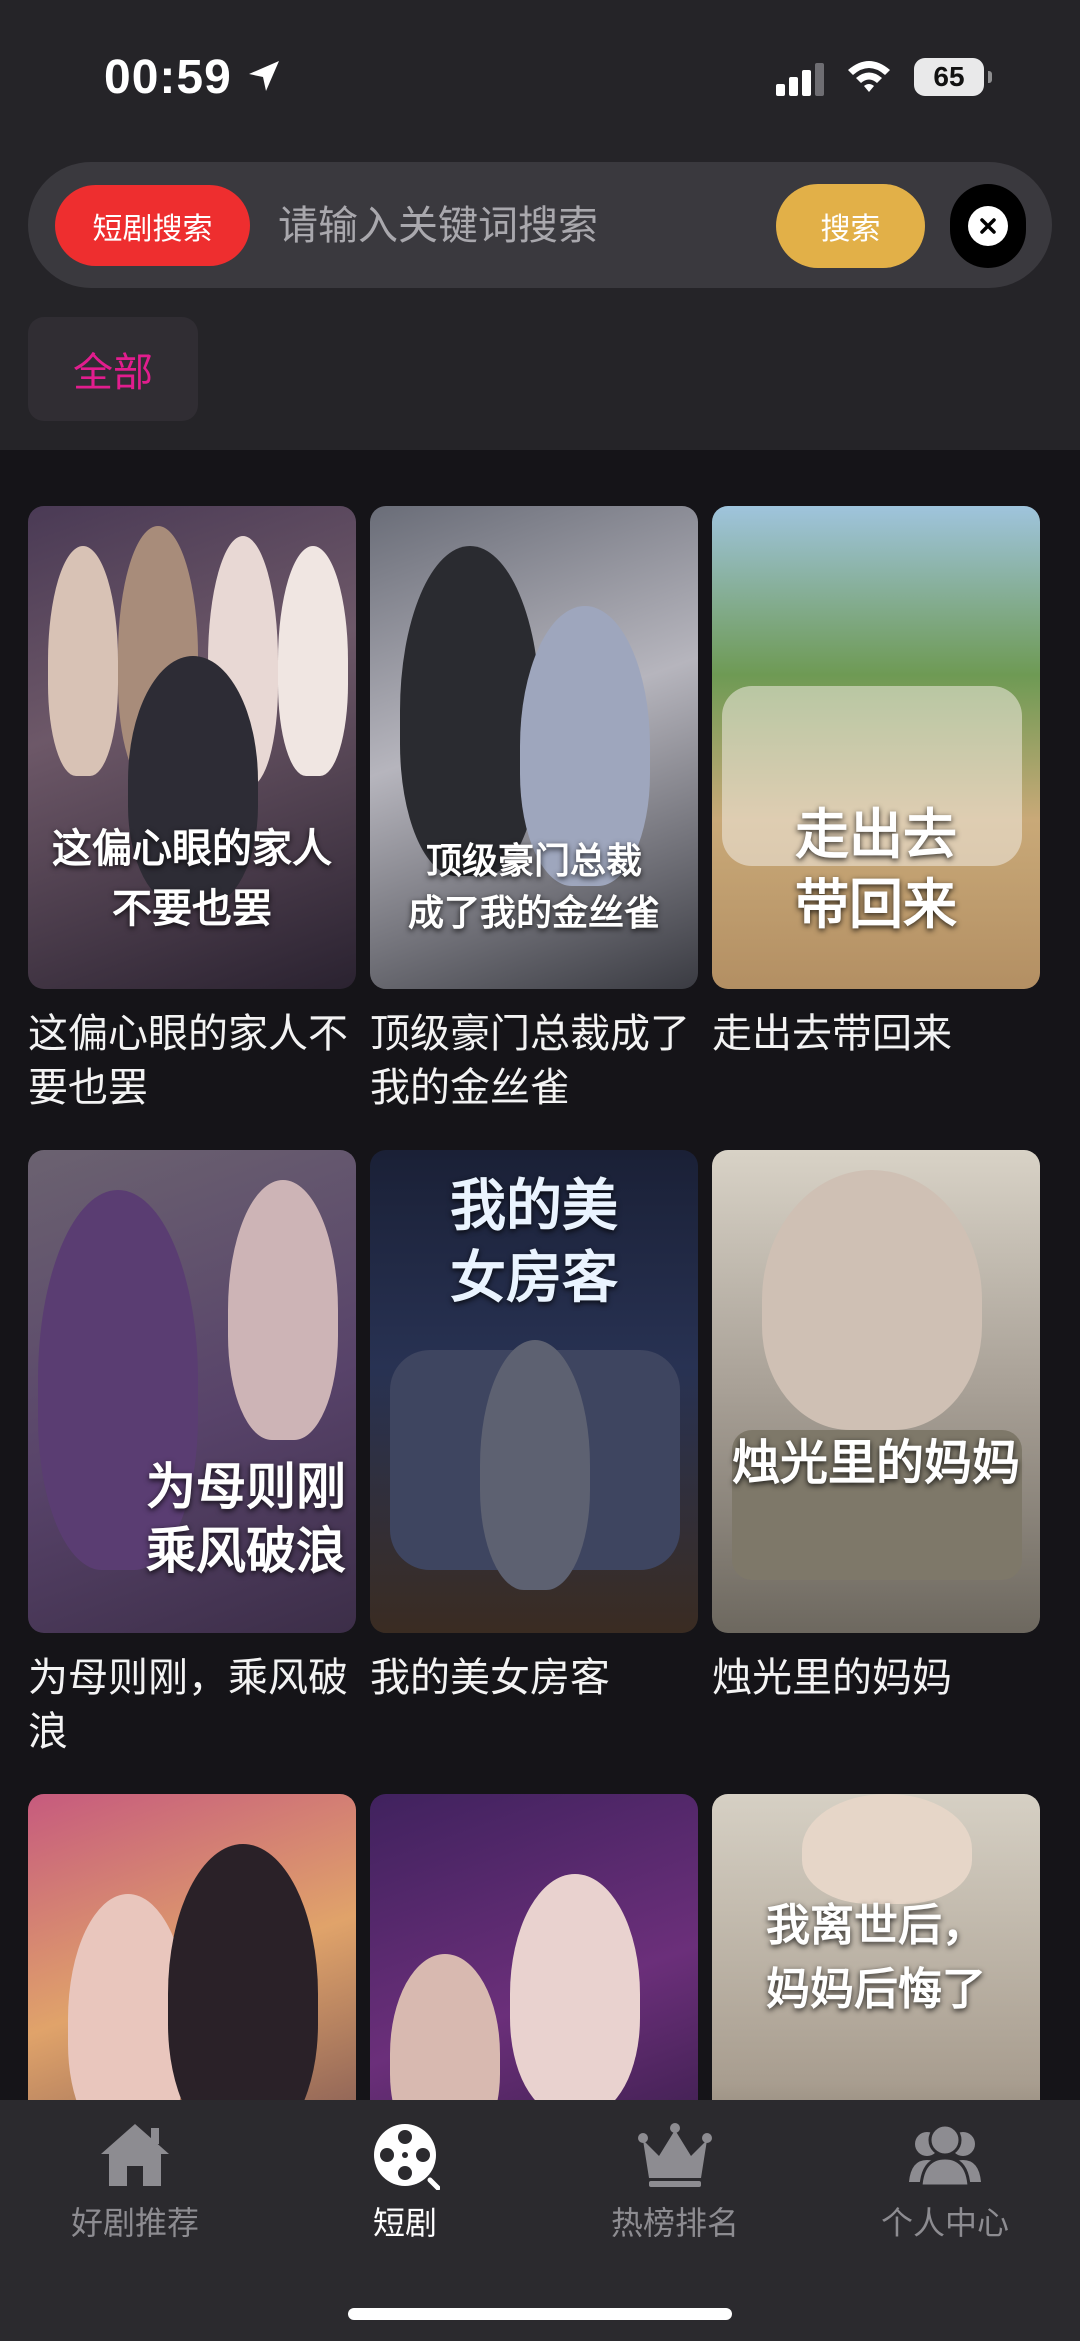 This screenshot has height=2341, width=1080. I want to click on film-reel-icon, so click(407, 2157).